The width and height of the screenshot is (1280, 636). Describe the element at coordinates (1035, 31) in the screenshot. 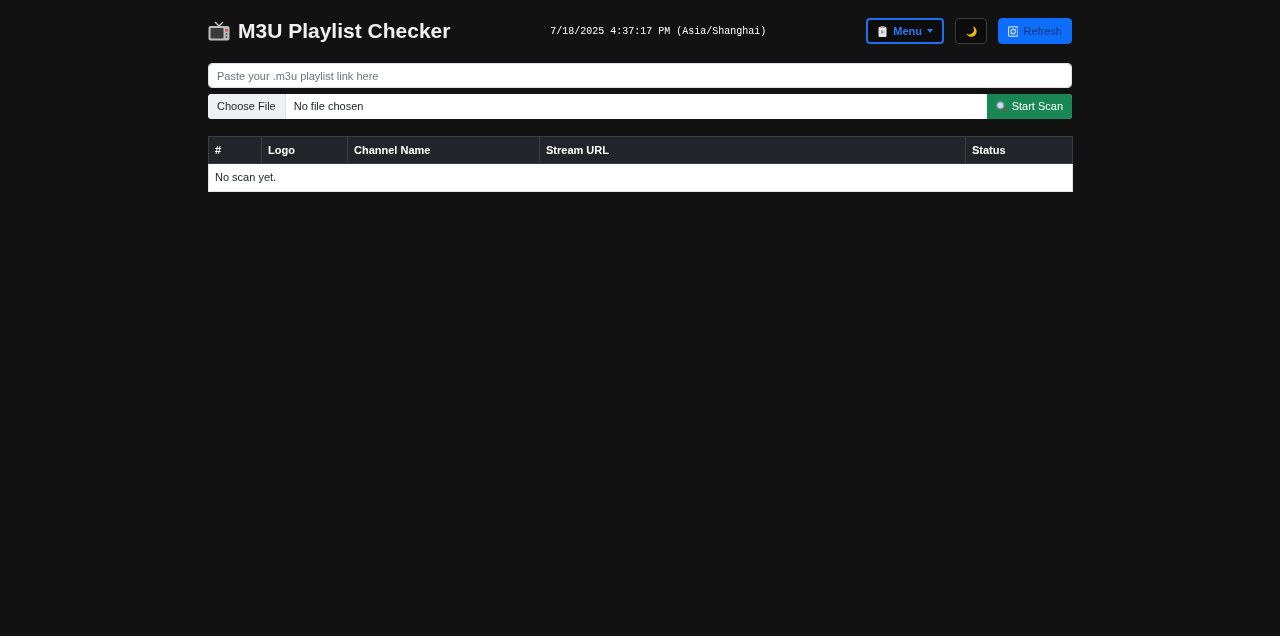

I see `refresh-button: Refresh` at that location.